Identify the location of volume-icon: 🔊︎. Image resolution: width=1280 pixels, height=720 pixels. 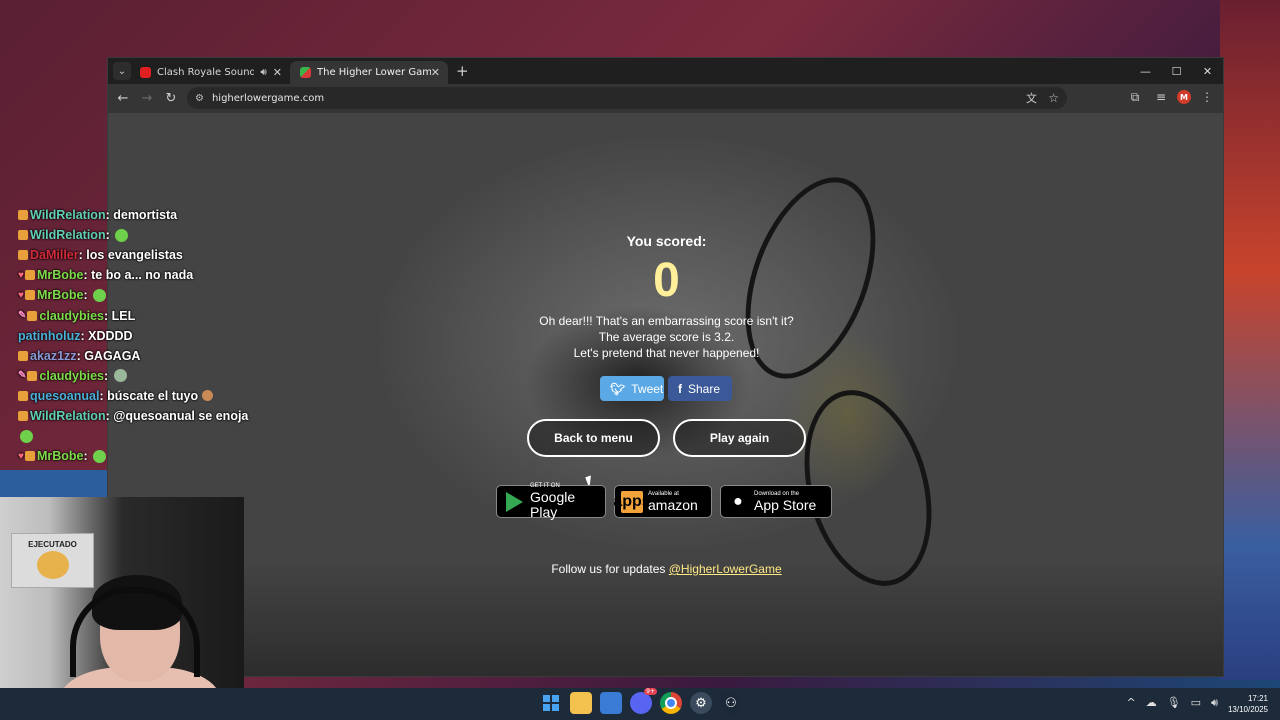
(1214, 703).